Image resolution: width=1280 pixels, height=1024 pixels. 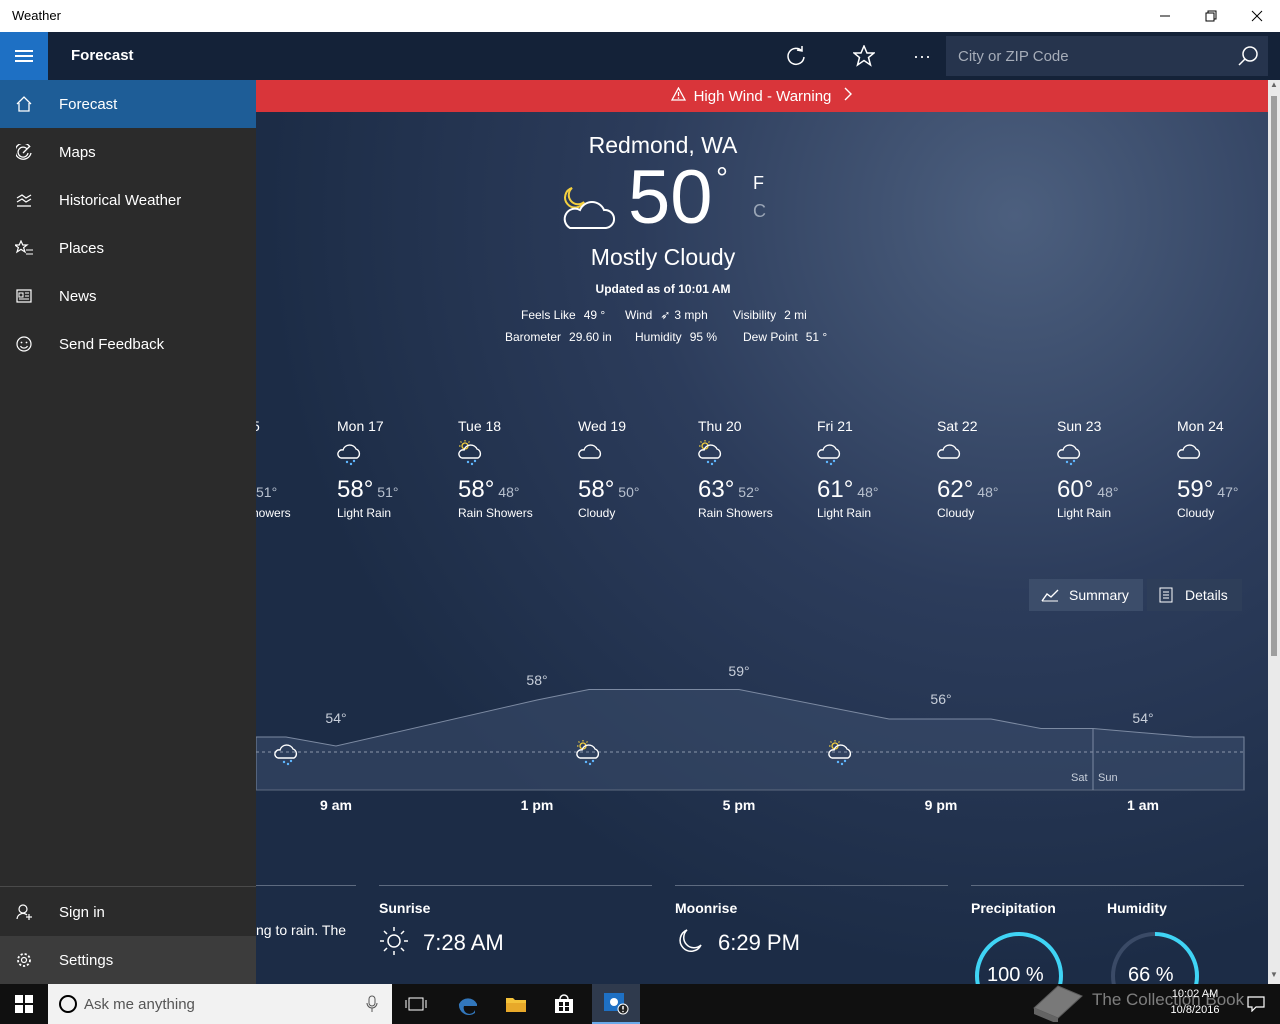 I want to click on daily-forecast-item: Sat 22 62° 48° Cloudy, so click(x=997, y=469).